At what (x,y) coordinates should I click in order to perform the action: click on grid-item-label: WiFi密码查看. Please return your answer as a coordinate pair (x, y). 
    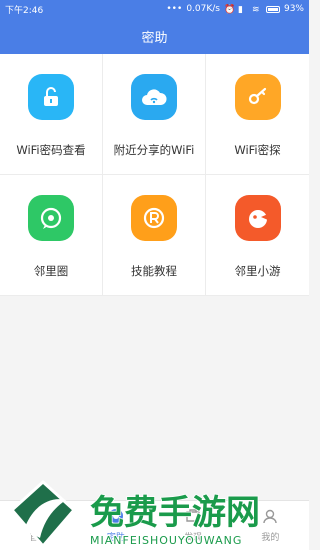
    Looking at the image, I should click on (51, 150).